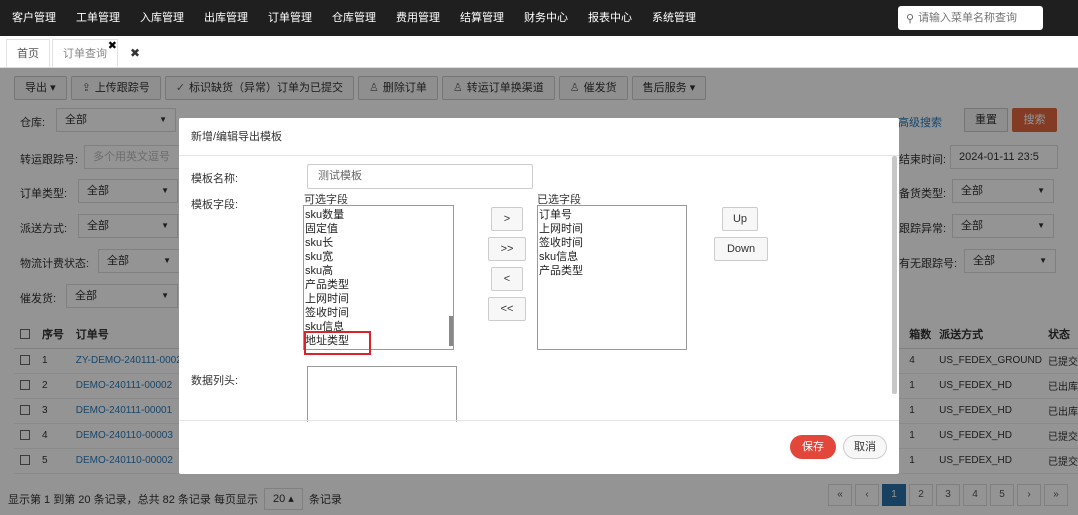 This screenshot has width=1078, height=515. I want to click on template-name-label: 模板名称:, so click(215, 179).